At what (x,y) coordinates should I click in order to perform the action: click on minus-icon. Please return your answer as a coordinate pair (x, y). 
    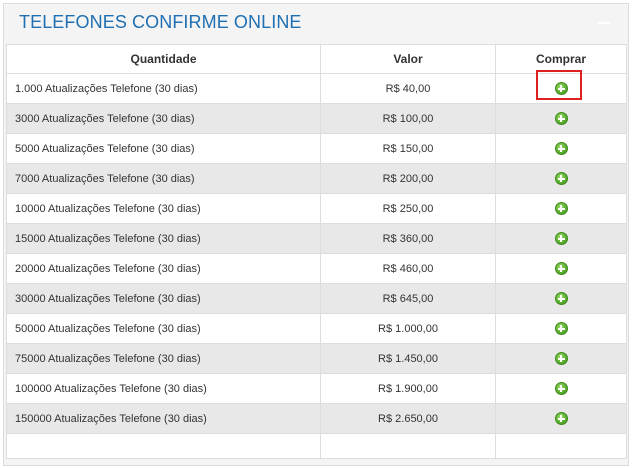
    Looking at the image, I should click on (604, 23).